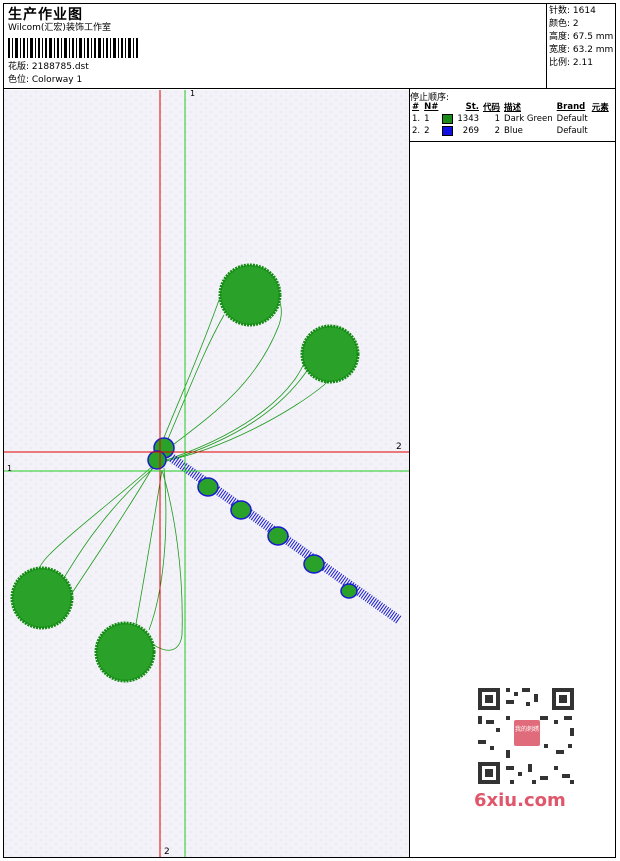  I want to click on color-table-header: # N# St. 代码 描述 Brand 元素, so click(510, 107).